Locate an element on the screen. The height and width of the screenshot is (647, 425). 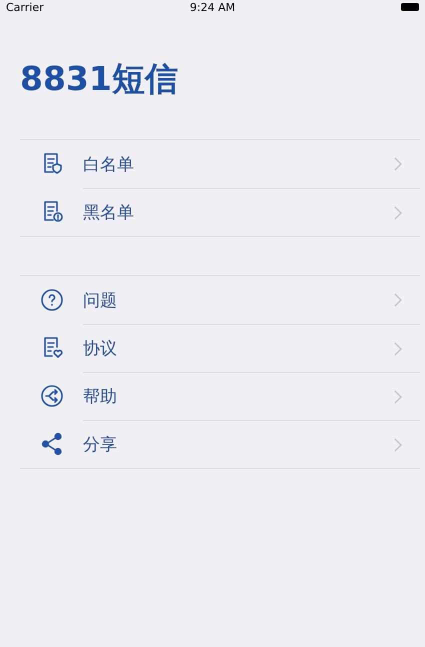
menu-label: 白名单 is located at coordinates (109, 165).